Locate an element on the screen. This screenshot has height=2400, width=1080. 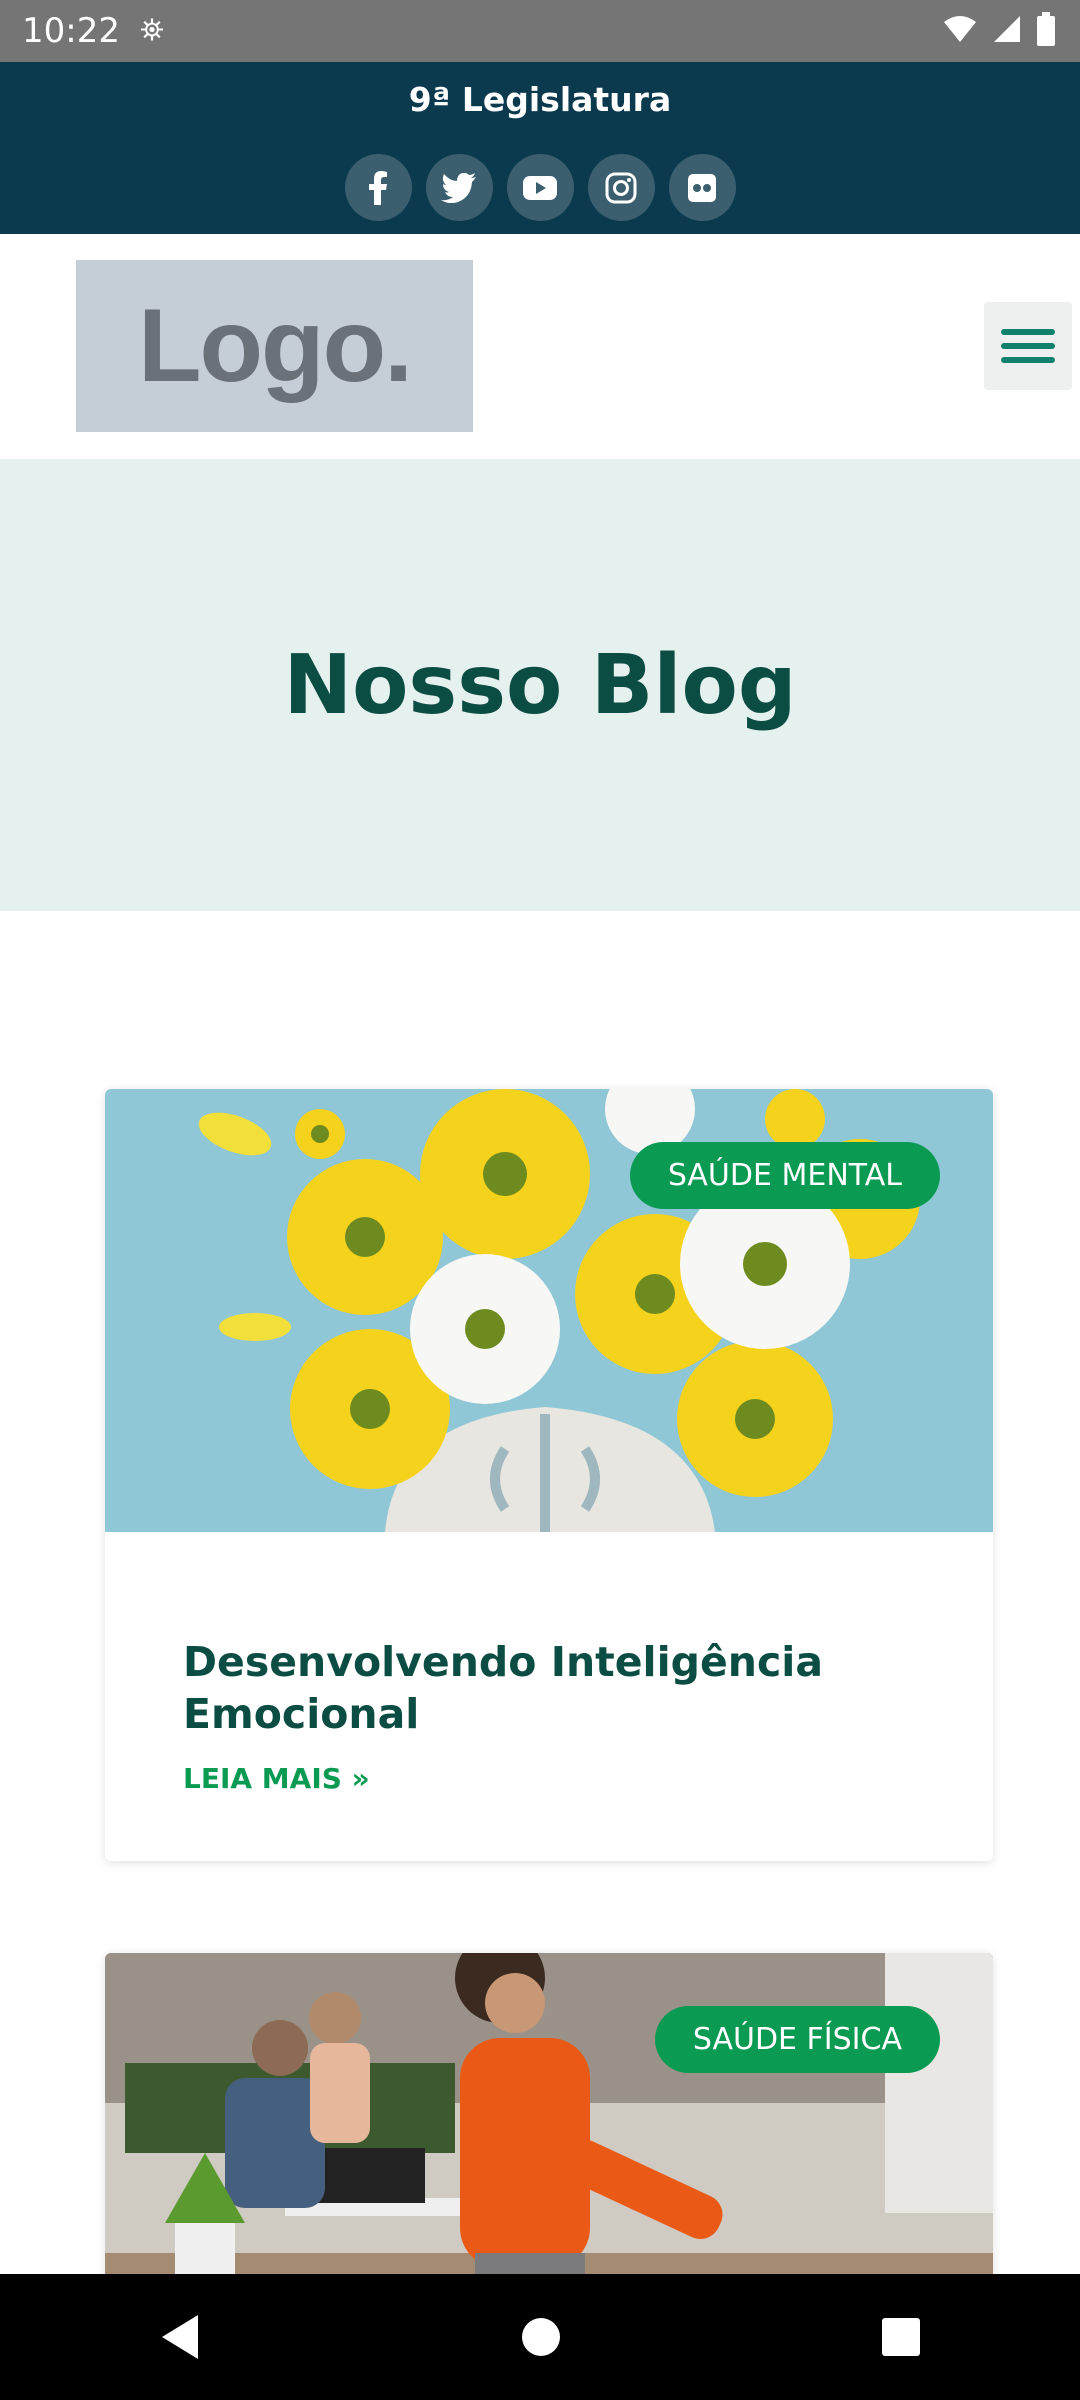
read-more-link: LEIA MAIS » is located at coordinates (549, 1778).